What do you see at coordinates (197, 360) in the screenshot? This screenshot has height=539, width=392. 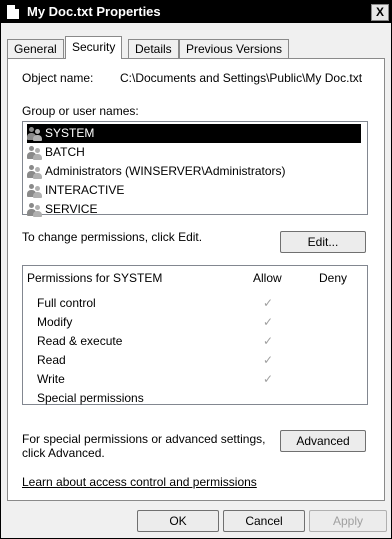 I see `permission-row: Read ✓` at bounding box center [197, 360].